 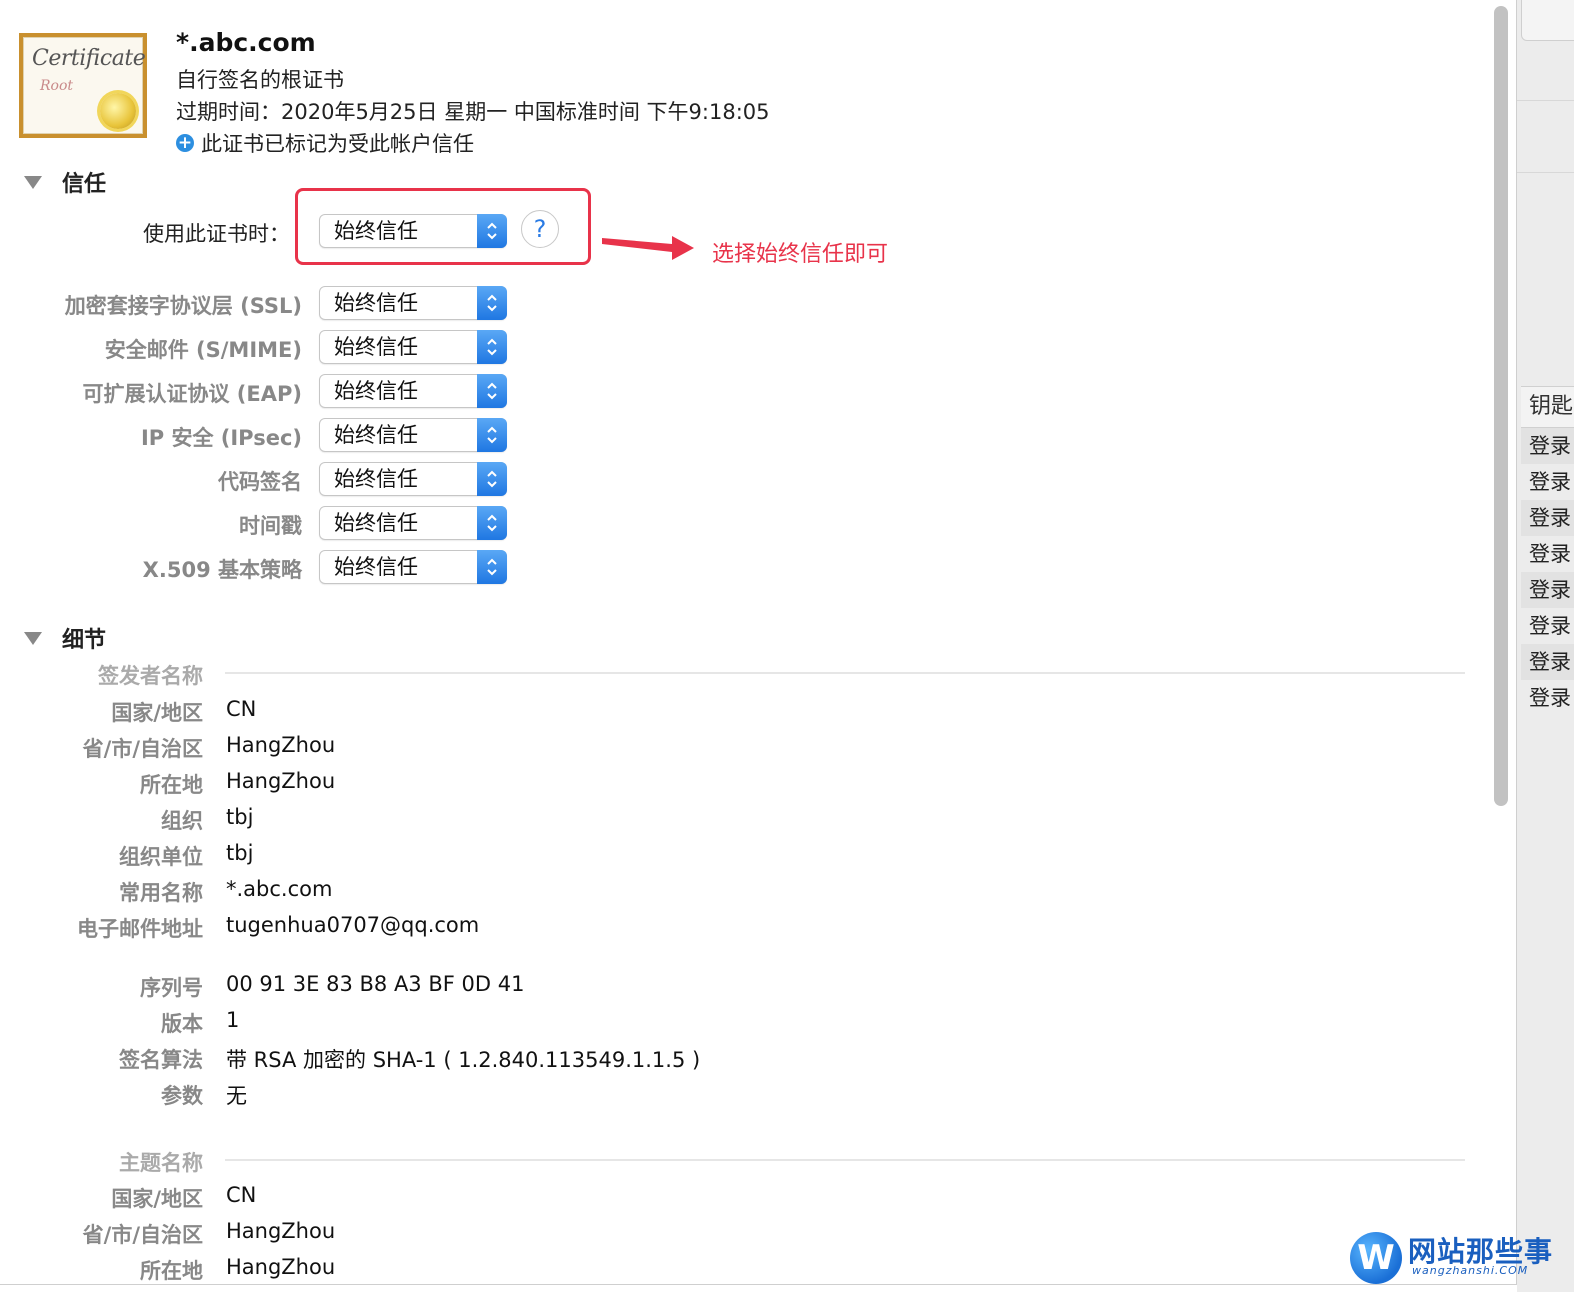 I want to click on subject-locality-label: 所在地, so click(x=171, y=1271).